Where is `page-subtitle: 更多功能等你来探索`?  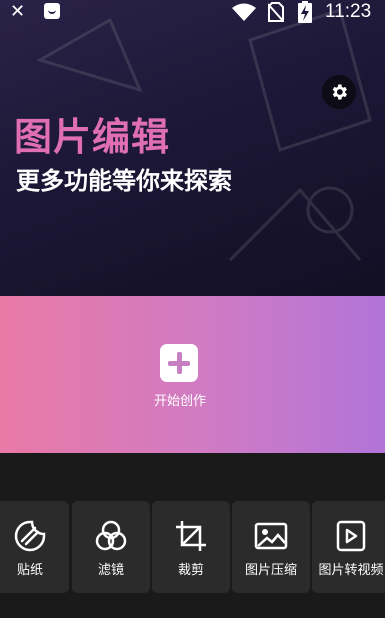
page-subtitle: 更多功能等你来探索 is located at coordinates (124, 181).